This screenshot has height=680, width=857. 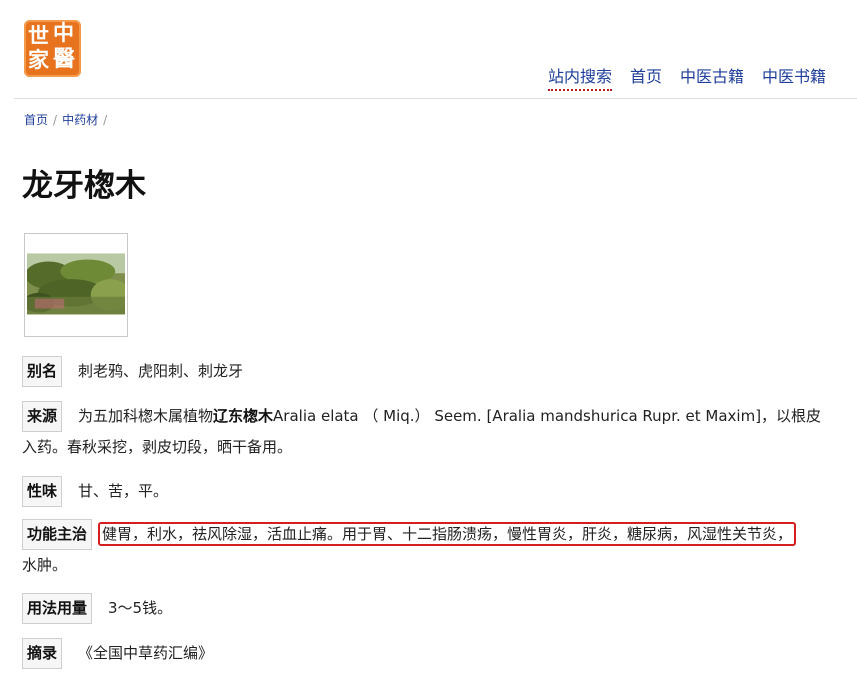 I want to click on source-plant-name: 辽东楤木, so click(x=243, y=416).